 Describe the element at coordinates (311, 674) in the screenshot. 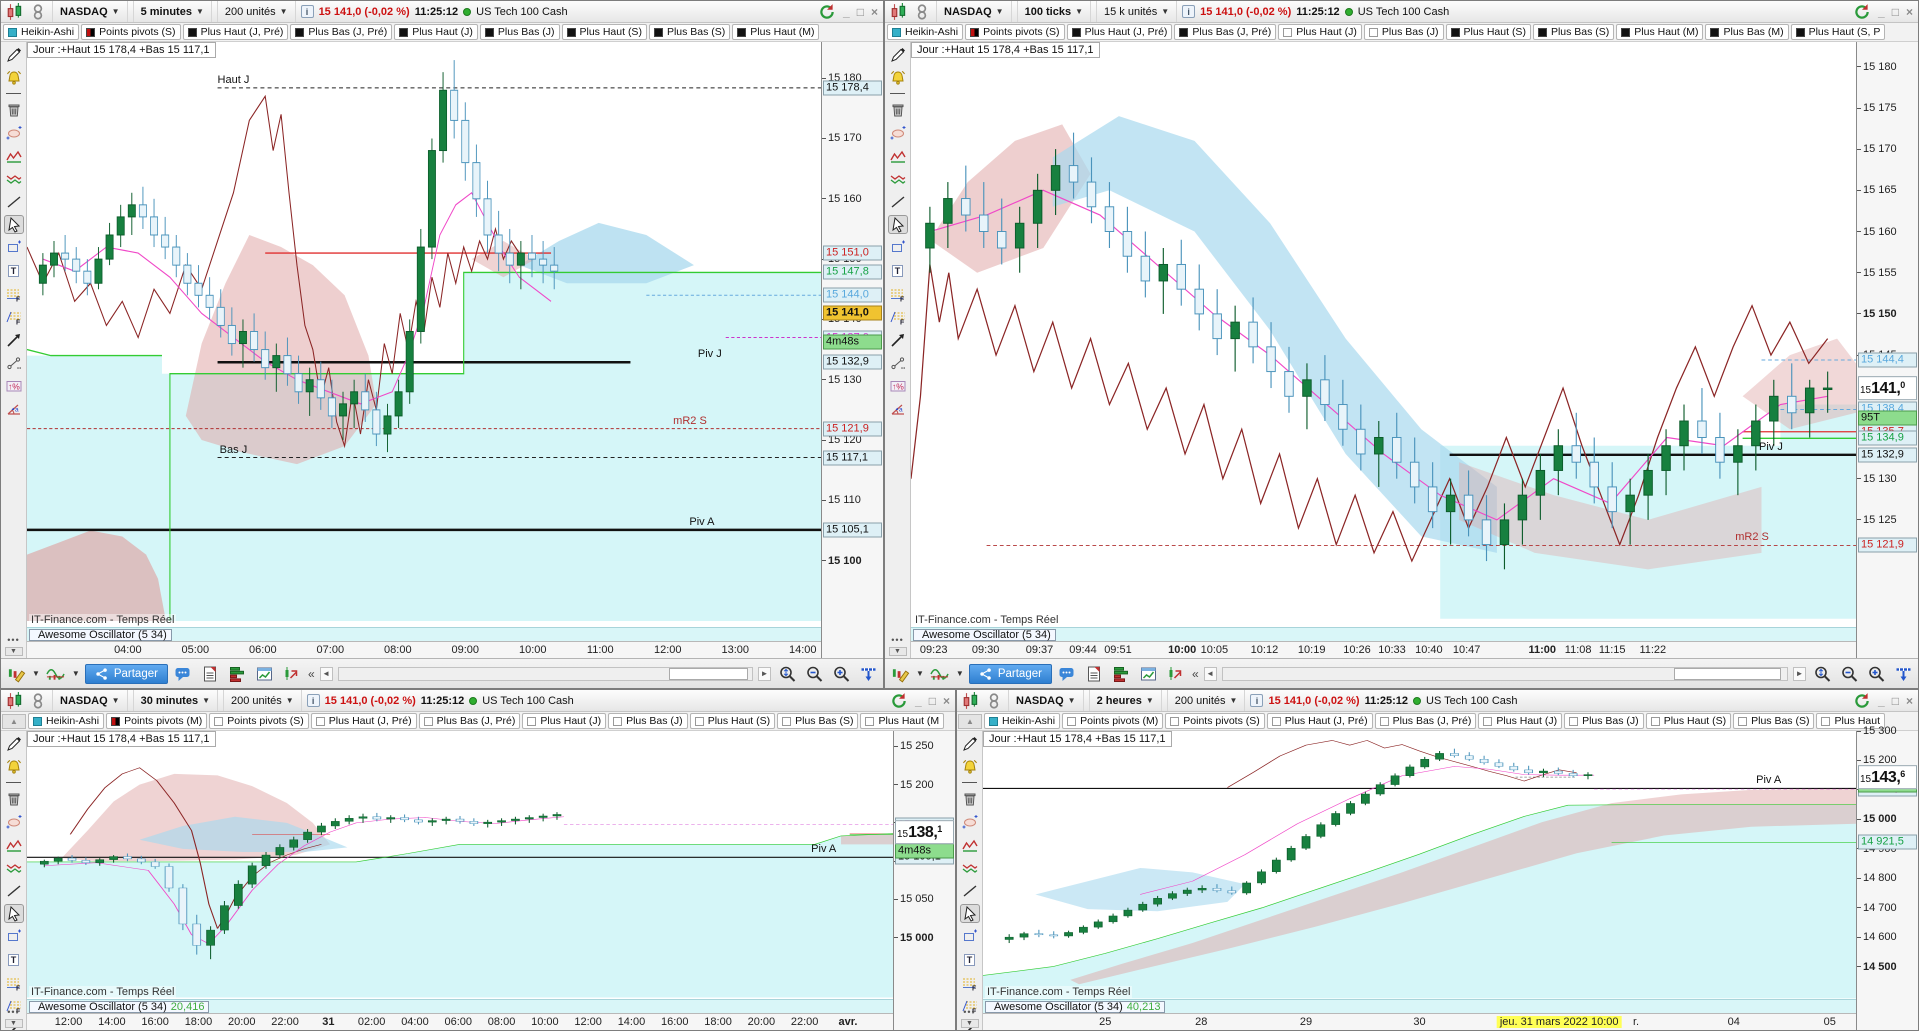

I see `collapse-left-icon: «` at that location.